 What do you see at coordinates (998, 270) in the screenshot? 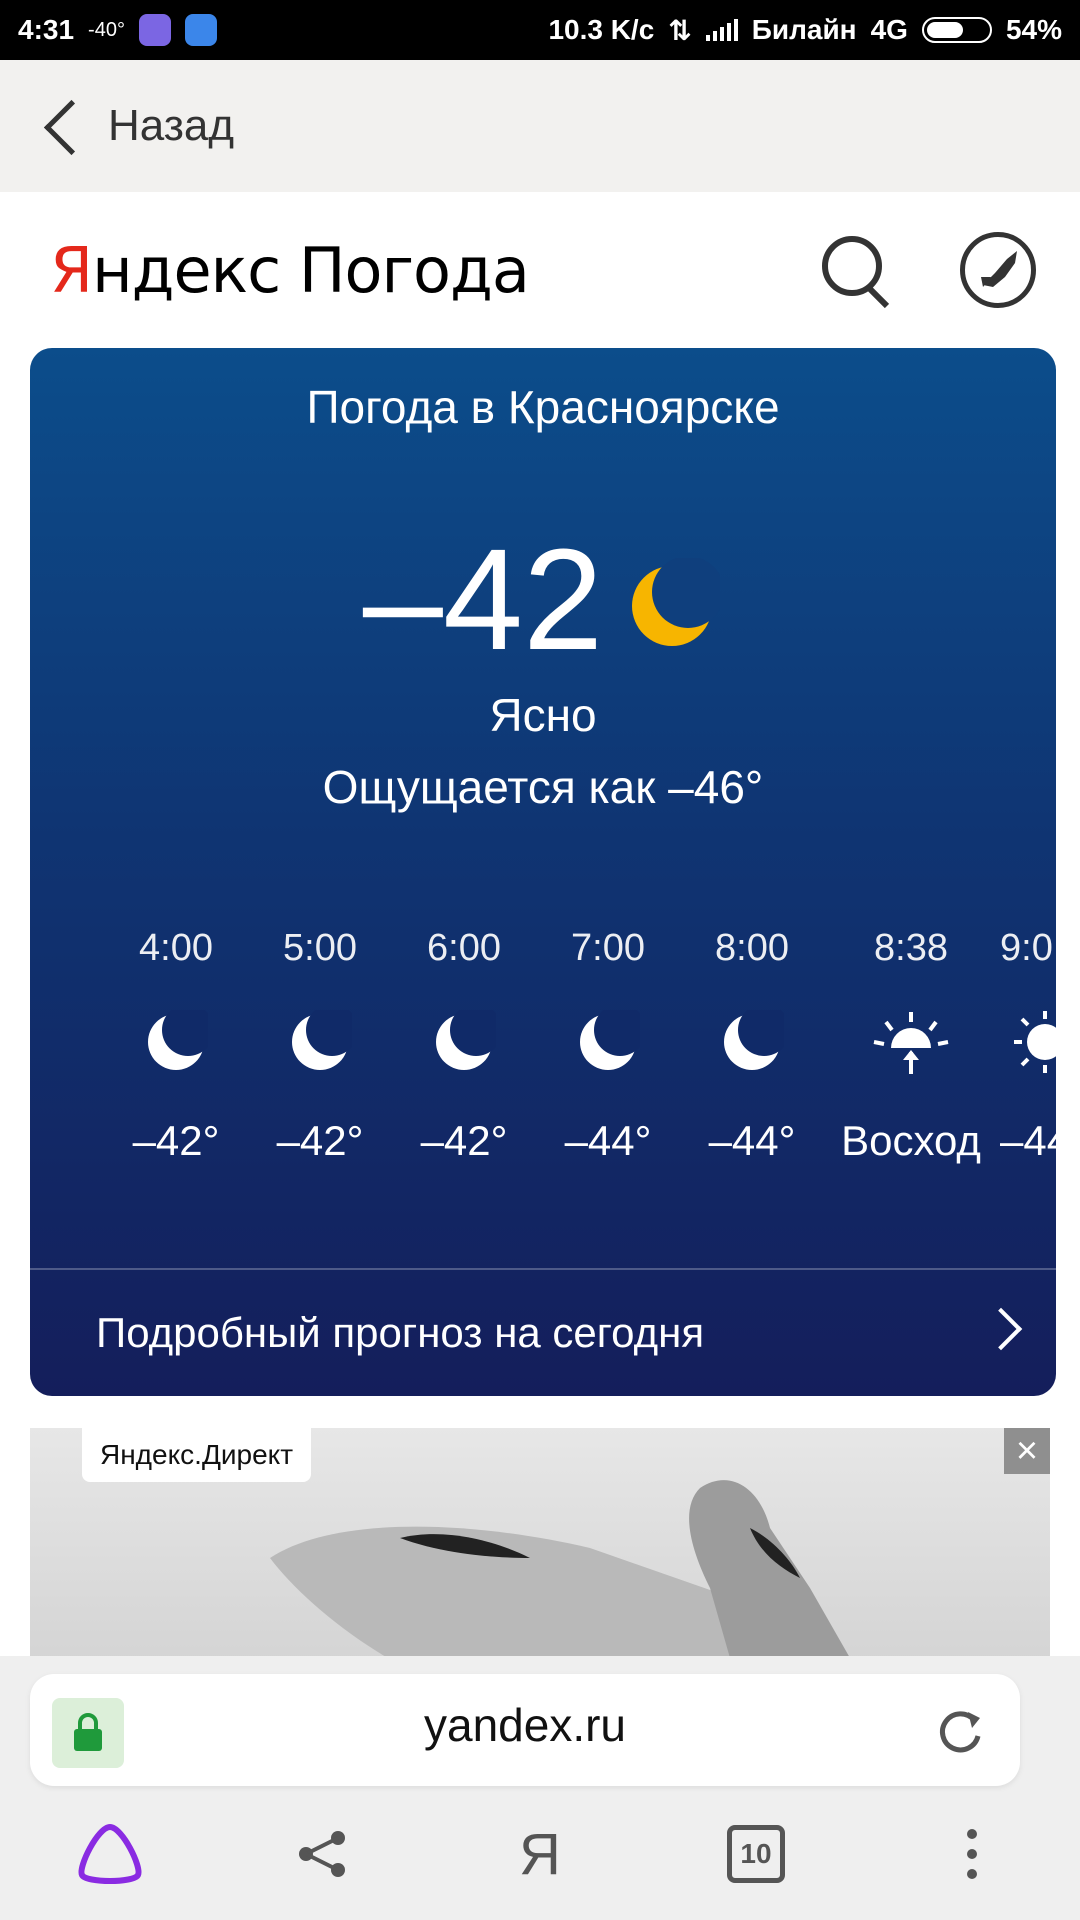
I see `rocket-icon` at bounding box center [998, 270].